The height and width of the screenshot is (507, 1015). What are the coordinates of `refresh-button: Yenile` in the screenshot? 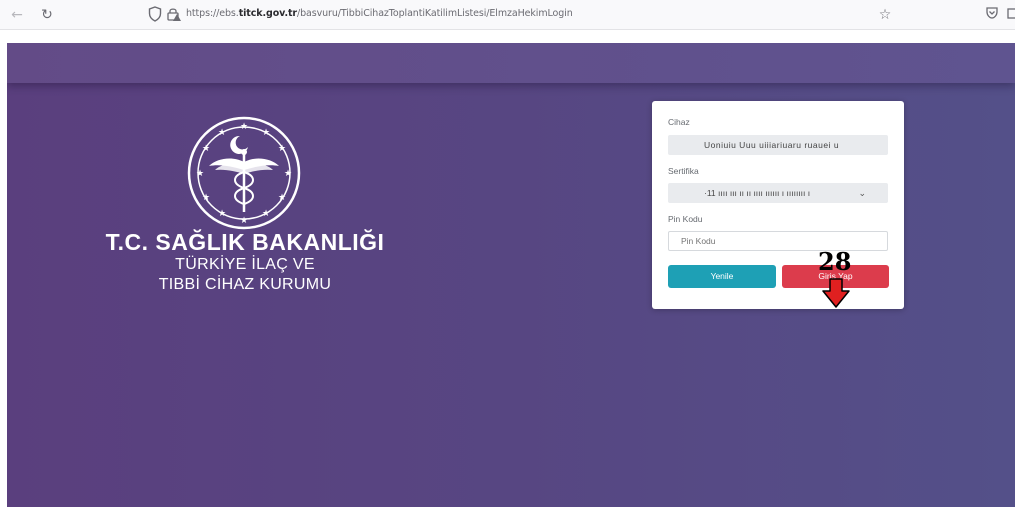 It's located at (722, 276).